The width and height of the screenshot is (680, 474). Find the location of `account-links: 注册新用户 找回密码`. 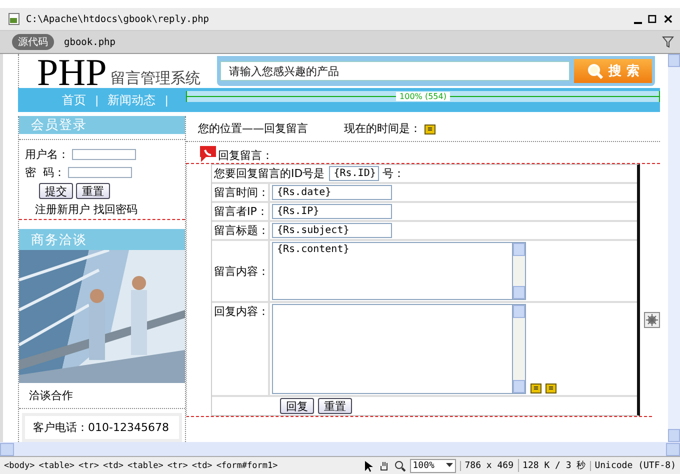

account-links: 注册新用户 找回密码 is located at coordinates (103, 209).